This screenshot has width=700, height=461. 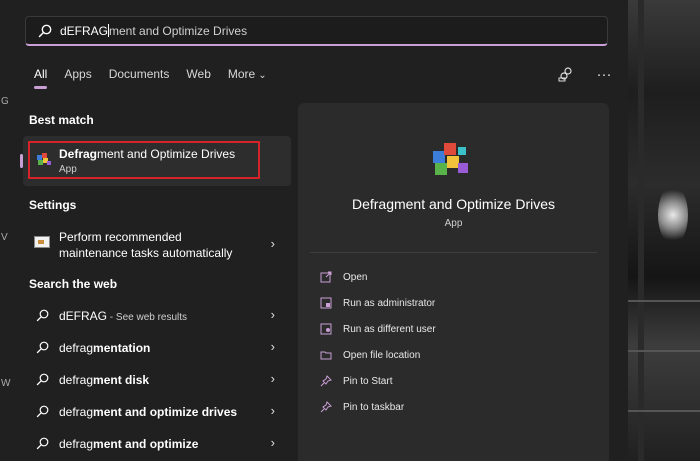 I want to click on tab-documents: Documents, so click(x=139, y=78).